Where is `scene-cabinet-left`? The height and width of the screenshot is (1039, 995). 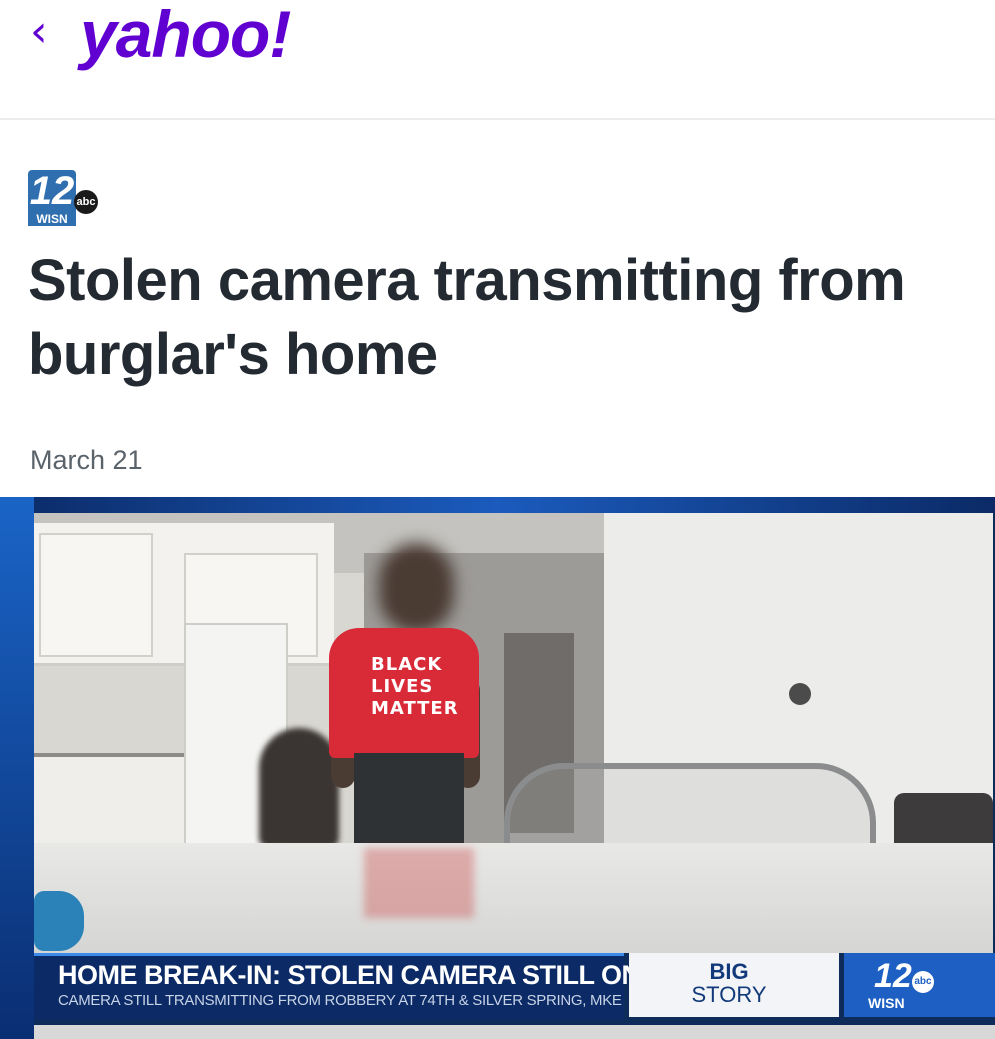 scene-cabinet-left is located at coordinates (96, 595).